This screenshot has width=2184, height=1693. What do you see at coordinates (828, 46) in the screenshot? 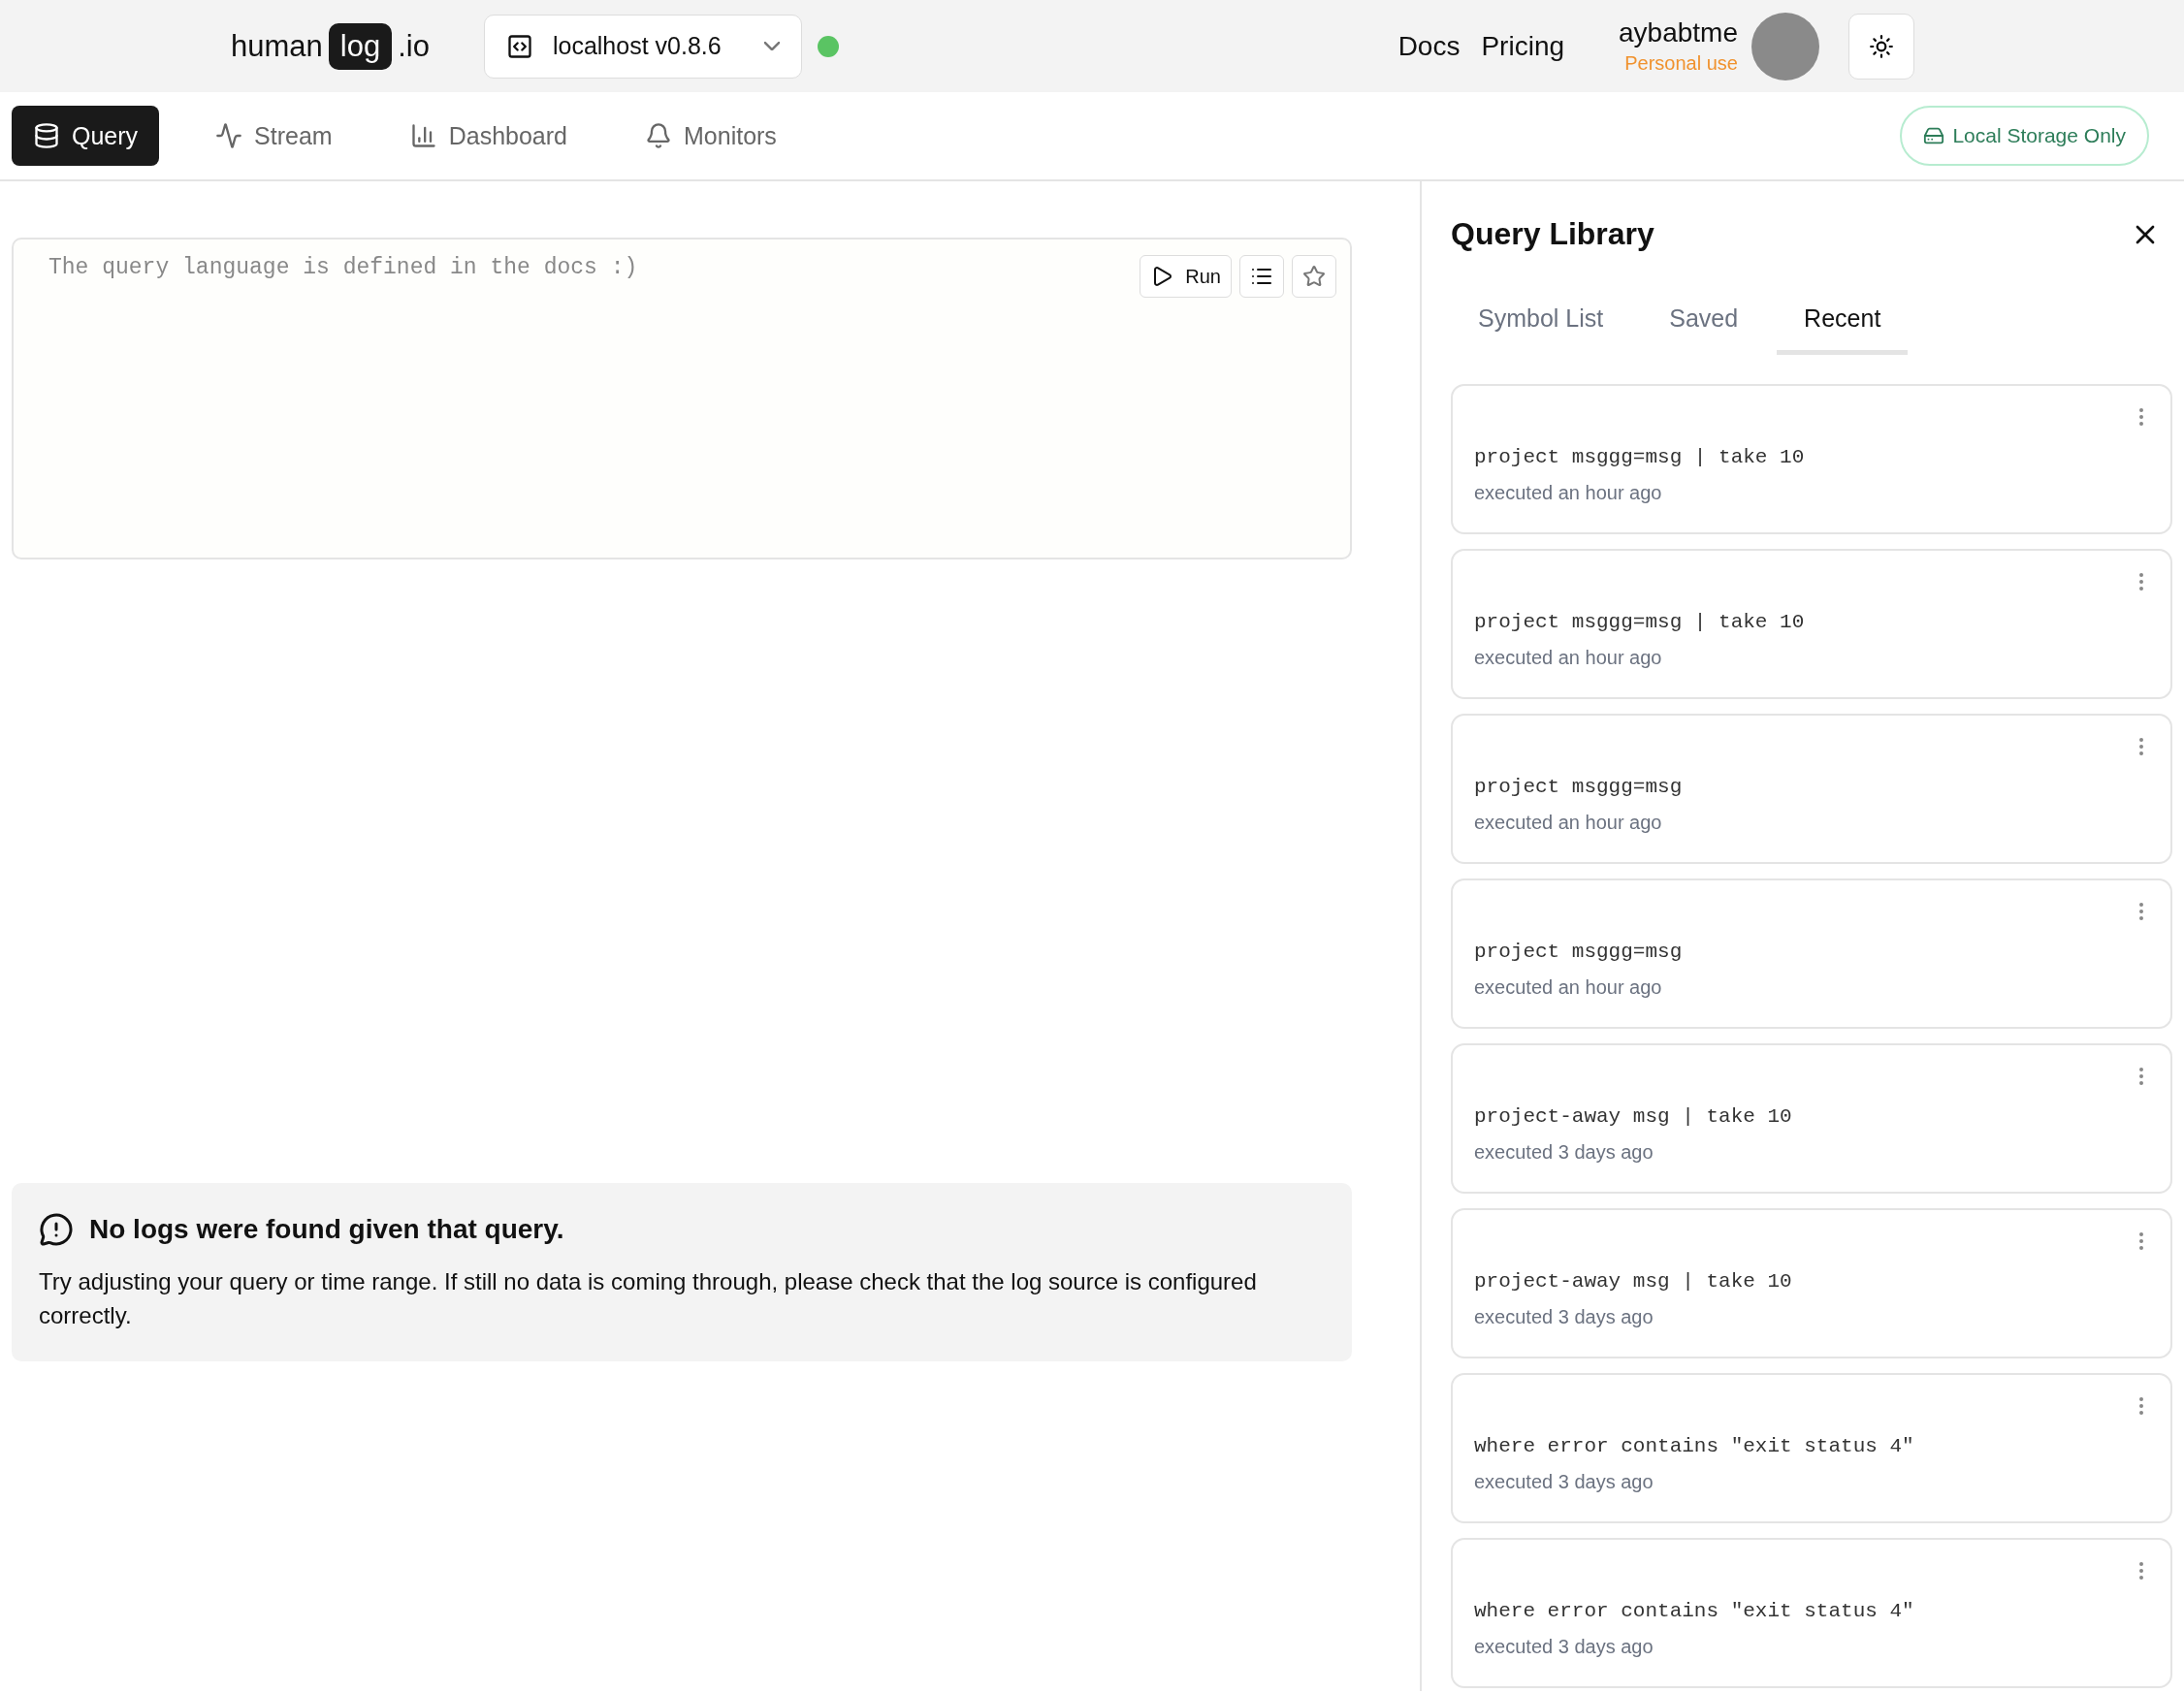
I see `status-dot` at bounding box center [828, 46].